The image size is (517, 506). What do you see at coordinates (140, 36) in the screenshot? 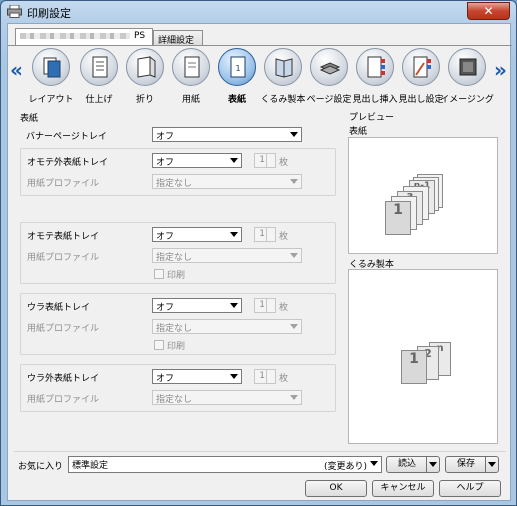
I see `tab-ps-label: PS` at bounding box center [140, 36].